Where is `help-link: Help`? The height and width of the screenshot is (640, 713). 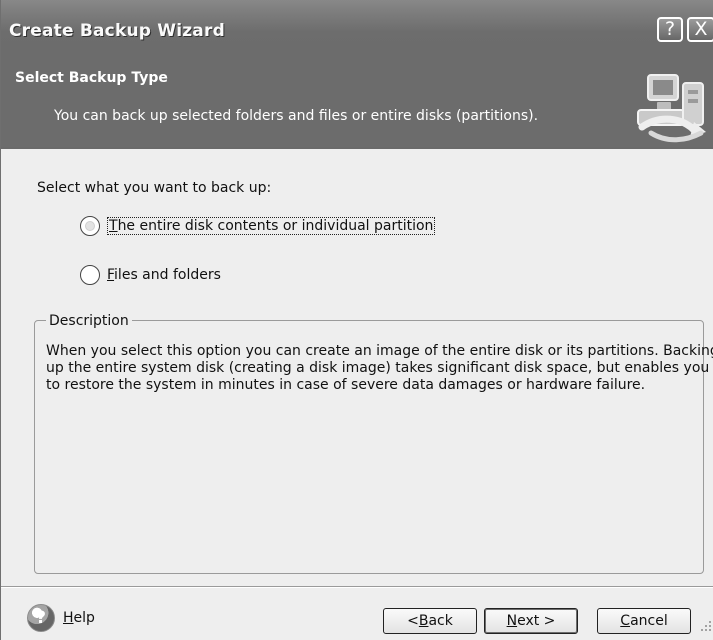 help-link: Help is located at coordinates (79, 618).